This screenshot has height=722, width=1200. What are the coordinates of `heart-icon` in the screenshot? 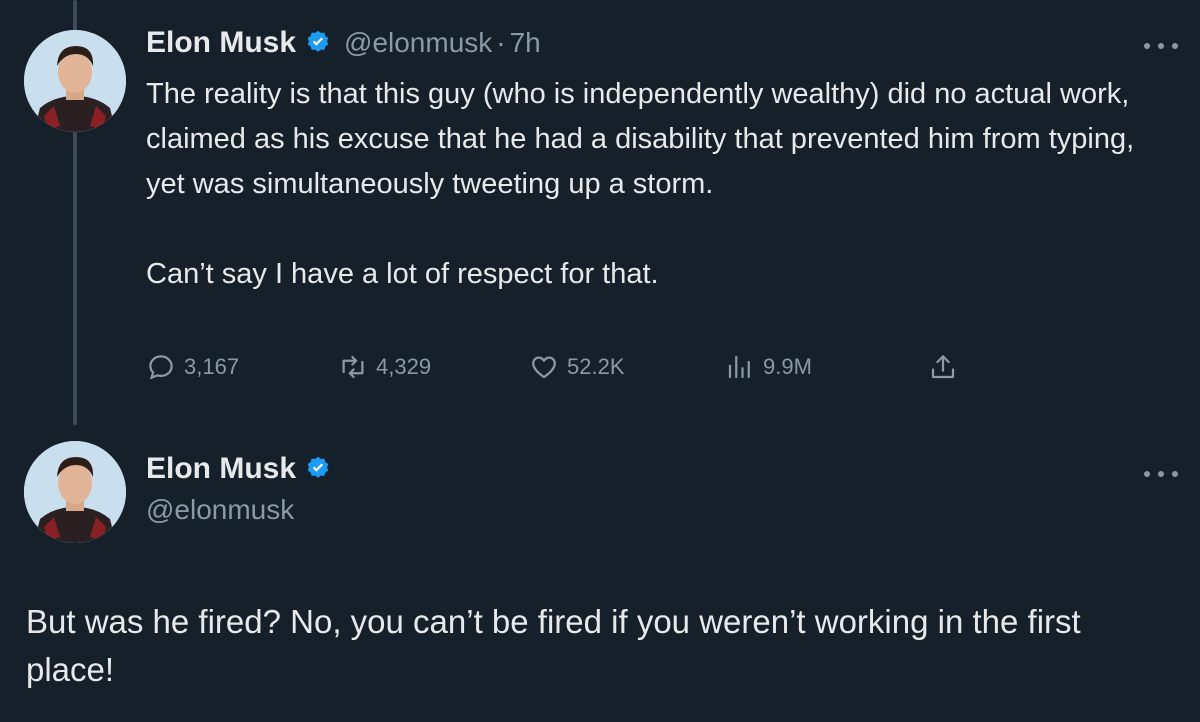 It's located at (544, 367).